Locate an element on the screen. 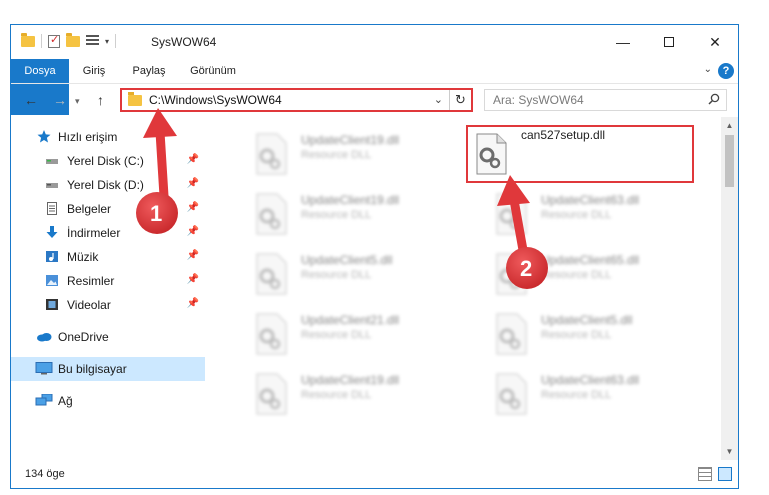 Image resolution: width=769 pixels, height=495 pixels. search-icon is located at coordinates (714, 99).